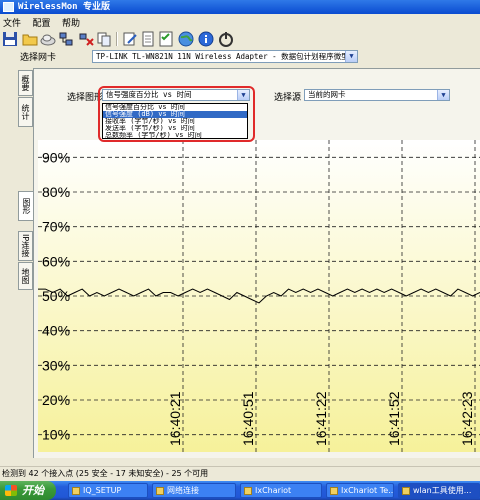  What do you see at coordinates (10, 39) in the screenshot?
I see `save-icon` at bounding box center [10, 39].